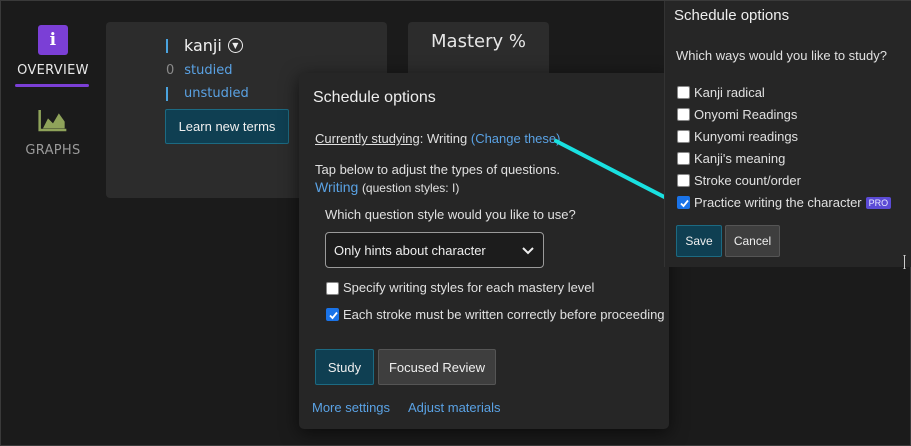 The width and height of the screenshot is (911, 446). What do you see at coordinates (53, 70) in the screenshot?
I see `nav-overview-label: OVERVIEW` at bounding box center [53, 70].